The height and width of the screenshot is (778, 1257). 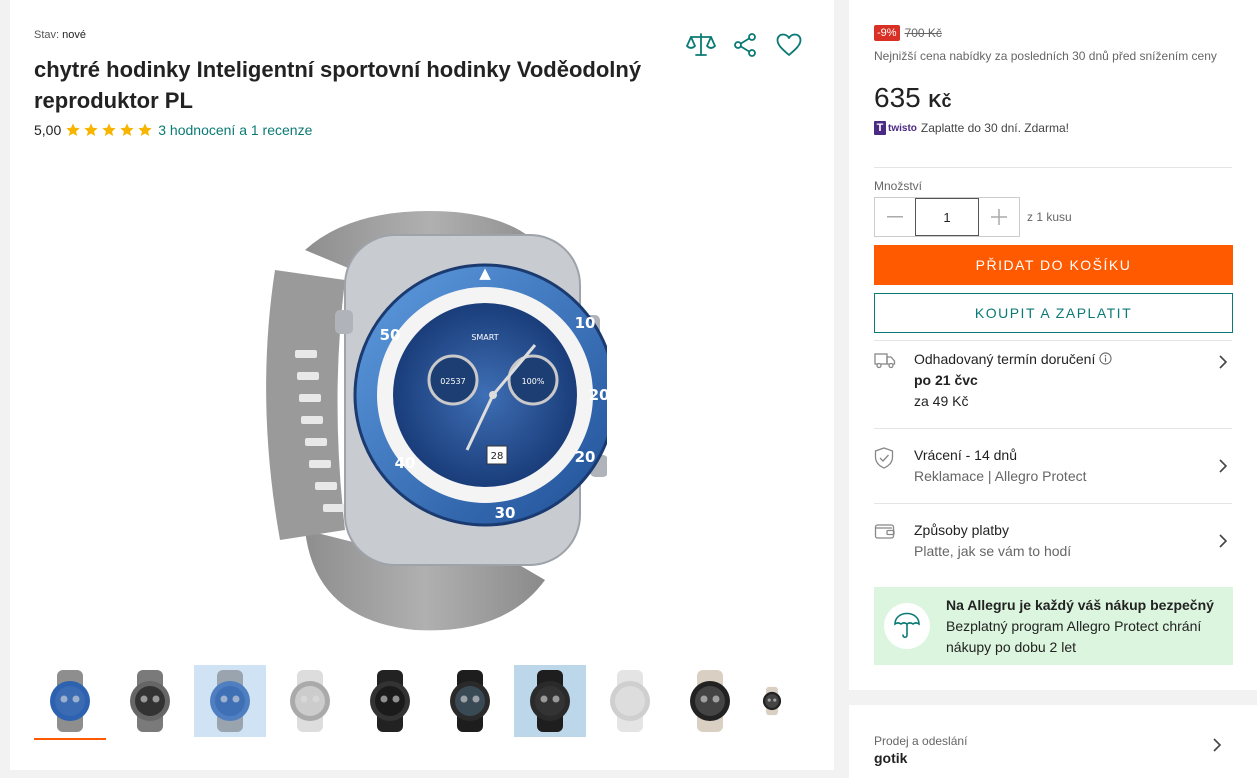 What do you see at coordinates (1005, 359) in the screenshot?
I see `delivery-title: Odhadovaný termín doručení` at bounding box center [1005, 359].